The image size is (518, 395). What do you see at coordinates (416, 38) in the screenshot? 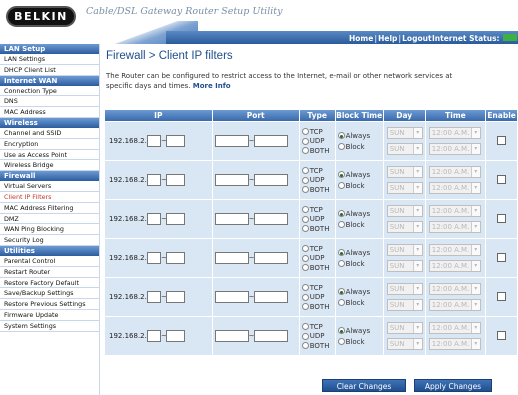
I see `nav-logout-link: Logout` at bounding box center [416, 38].